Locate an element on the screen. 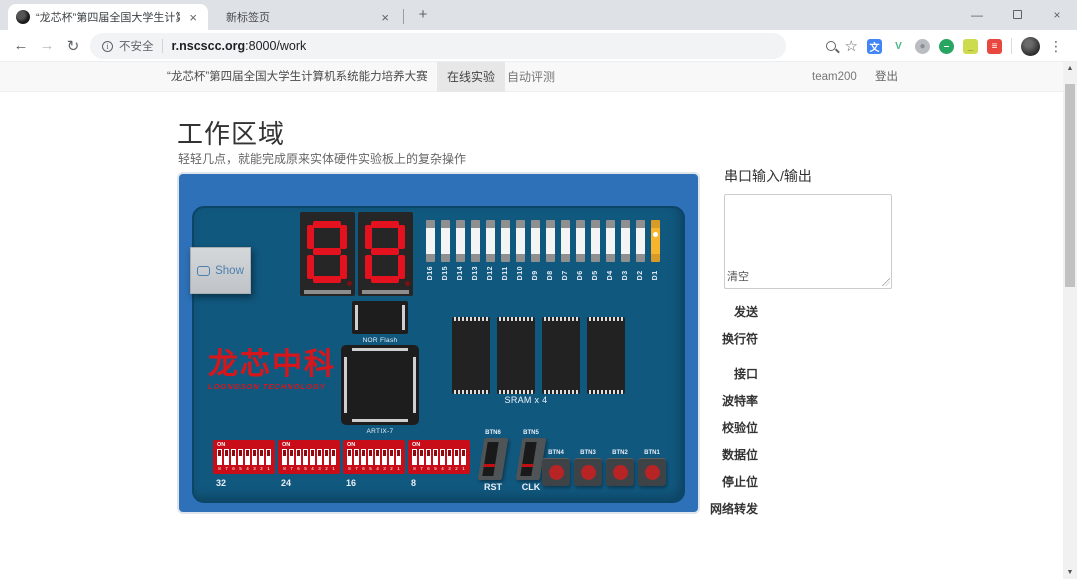 Image resolution: width=1077 pixels, height=579 pixels. resize-handle-icon is located at coordinates (886, 282).